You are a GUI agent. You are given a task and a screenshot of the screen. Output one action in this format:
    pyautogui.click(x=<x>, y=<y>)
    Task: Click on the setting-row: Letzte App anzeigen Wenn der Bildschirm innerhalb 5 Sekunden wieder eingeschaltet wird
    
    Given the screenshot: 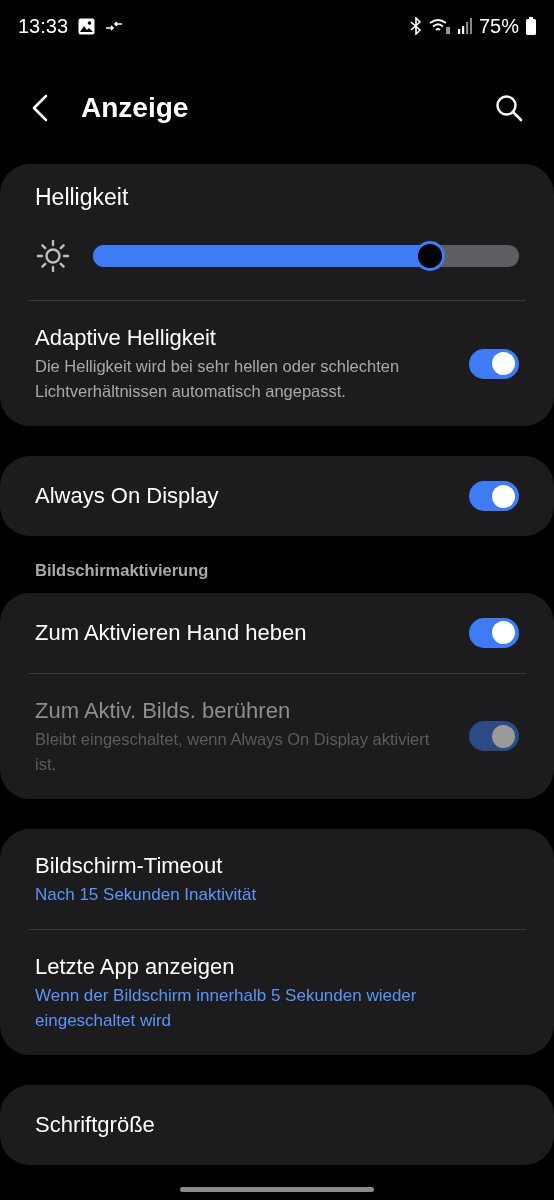 What is the action you would take?
    pyautogui.click(x=277, y=992)
    